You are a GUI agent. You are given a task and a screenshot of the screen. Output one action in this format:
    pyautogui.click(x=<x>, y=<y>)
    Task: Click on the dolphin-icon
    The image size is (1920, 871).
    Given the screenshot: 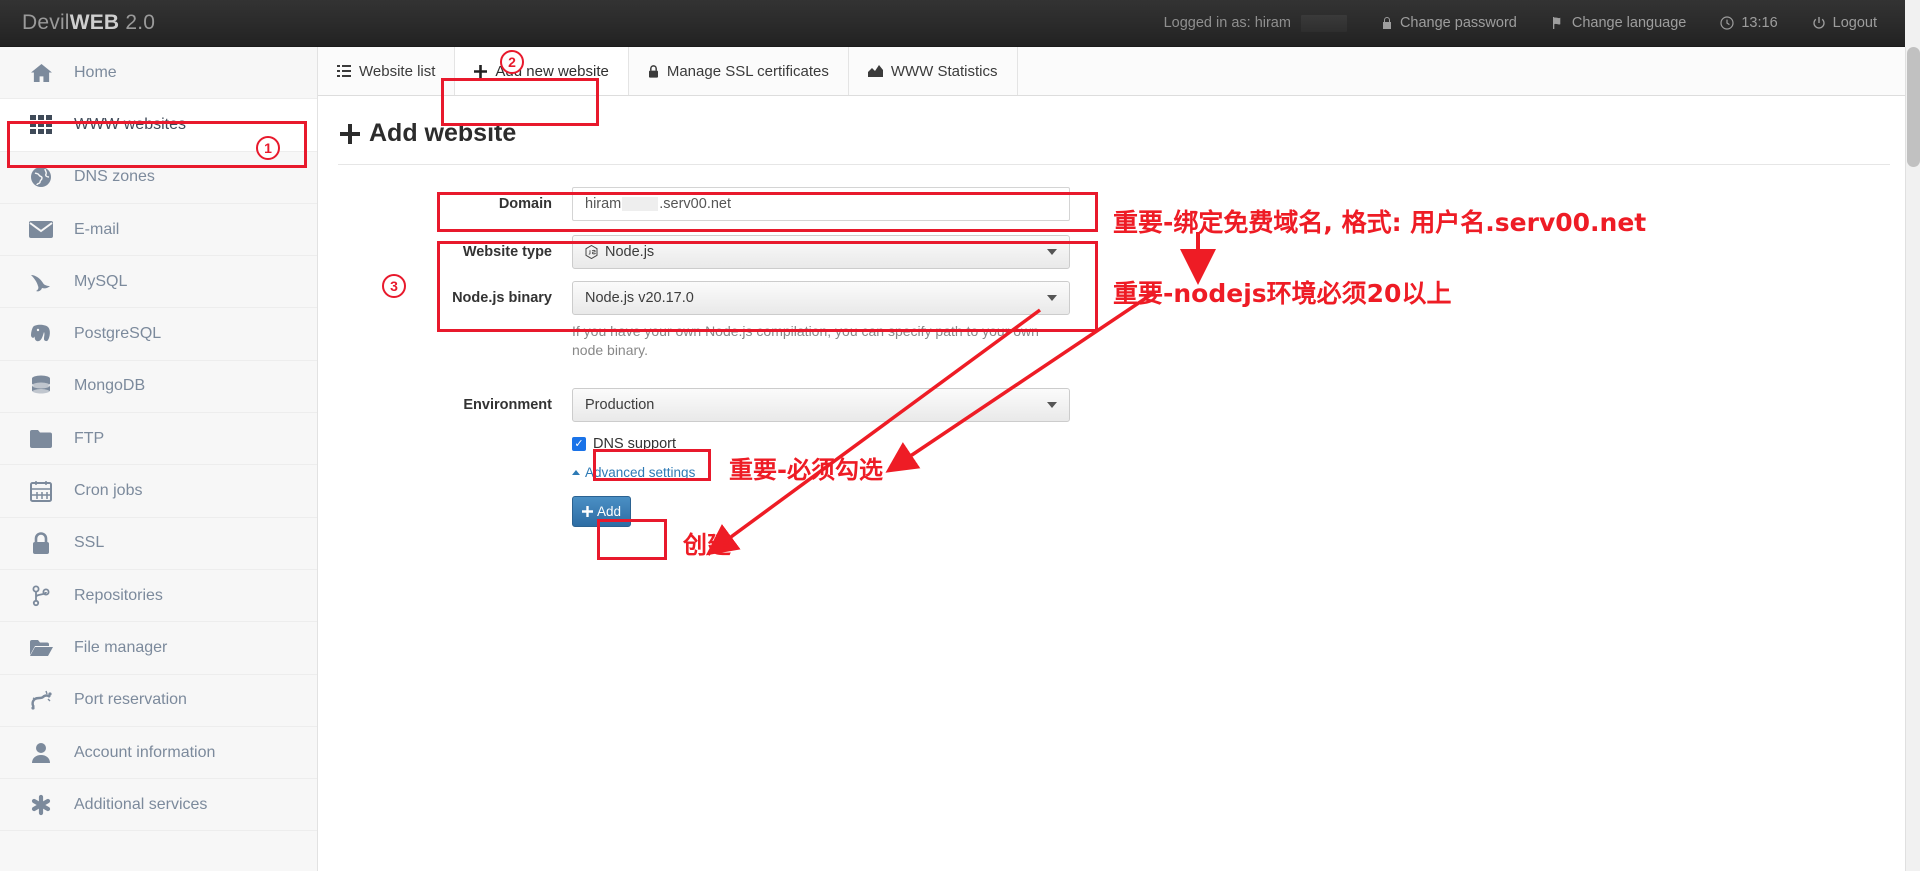 What is the action you would take?
    pyautogui.click(x=41, y=282)
    